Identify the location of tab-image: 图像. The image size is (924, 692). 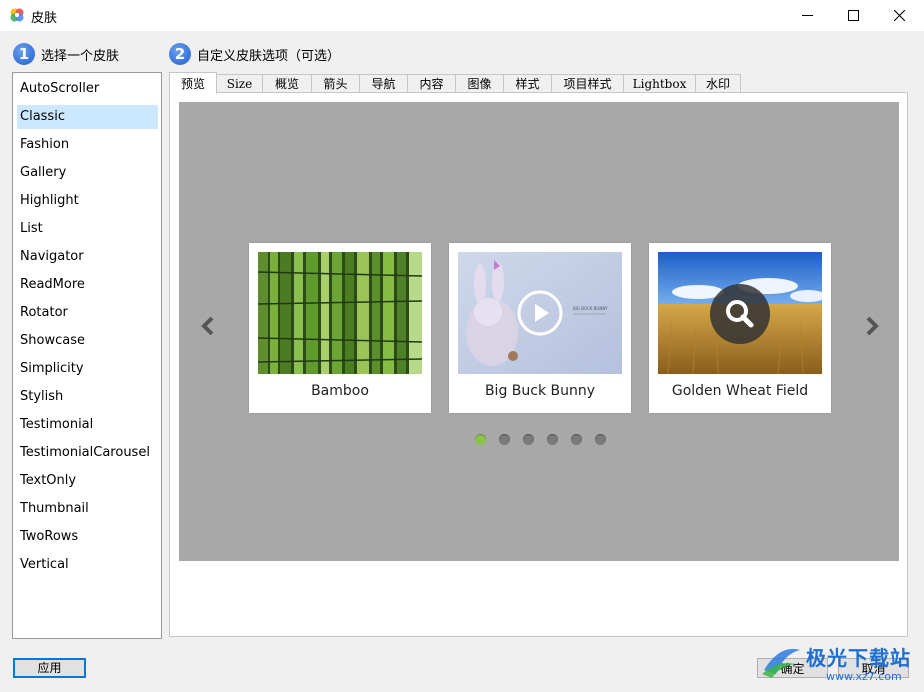
(479, 83).